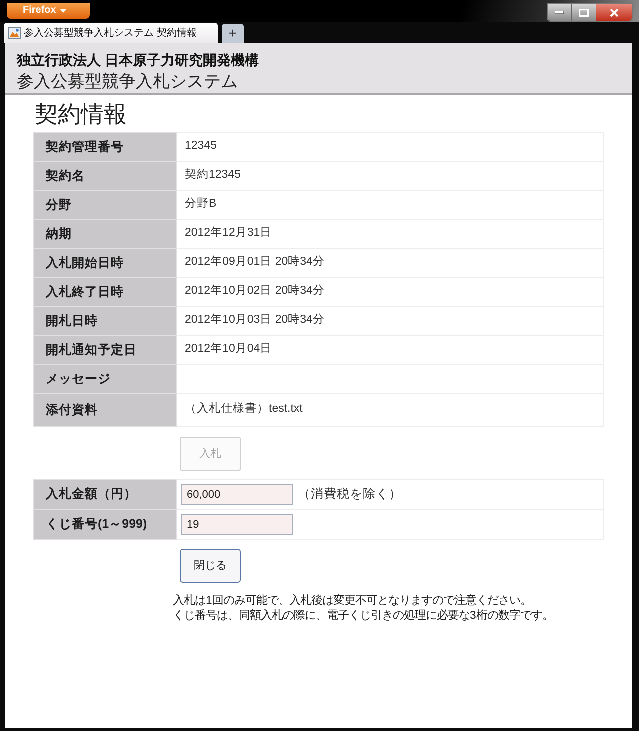 This screenshot has width=639, height=731. Describe the element at coordinates (363, 616) in the screenshot. I see `note-text: くじ番号は、同額入札の際に、電子くじ引きの処理に必要な3桁の数字です。` at that location.